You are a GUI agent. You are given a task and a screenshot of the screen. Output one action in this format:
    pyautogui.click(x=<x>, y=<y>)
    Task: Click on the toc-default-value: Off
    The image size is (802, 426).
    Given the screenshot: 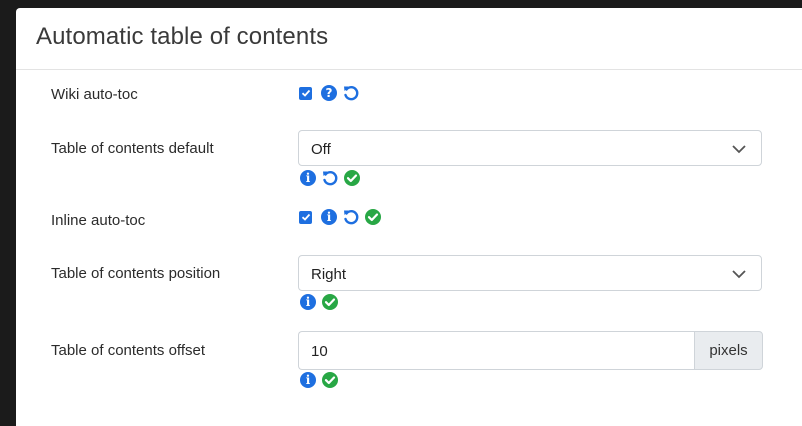 What is the action you would take?
    pyautogui.click(x=321, y=149)
    